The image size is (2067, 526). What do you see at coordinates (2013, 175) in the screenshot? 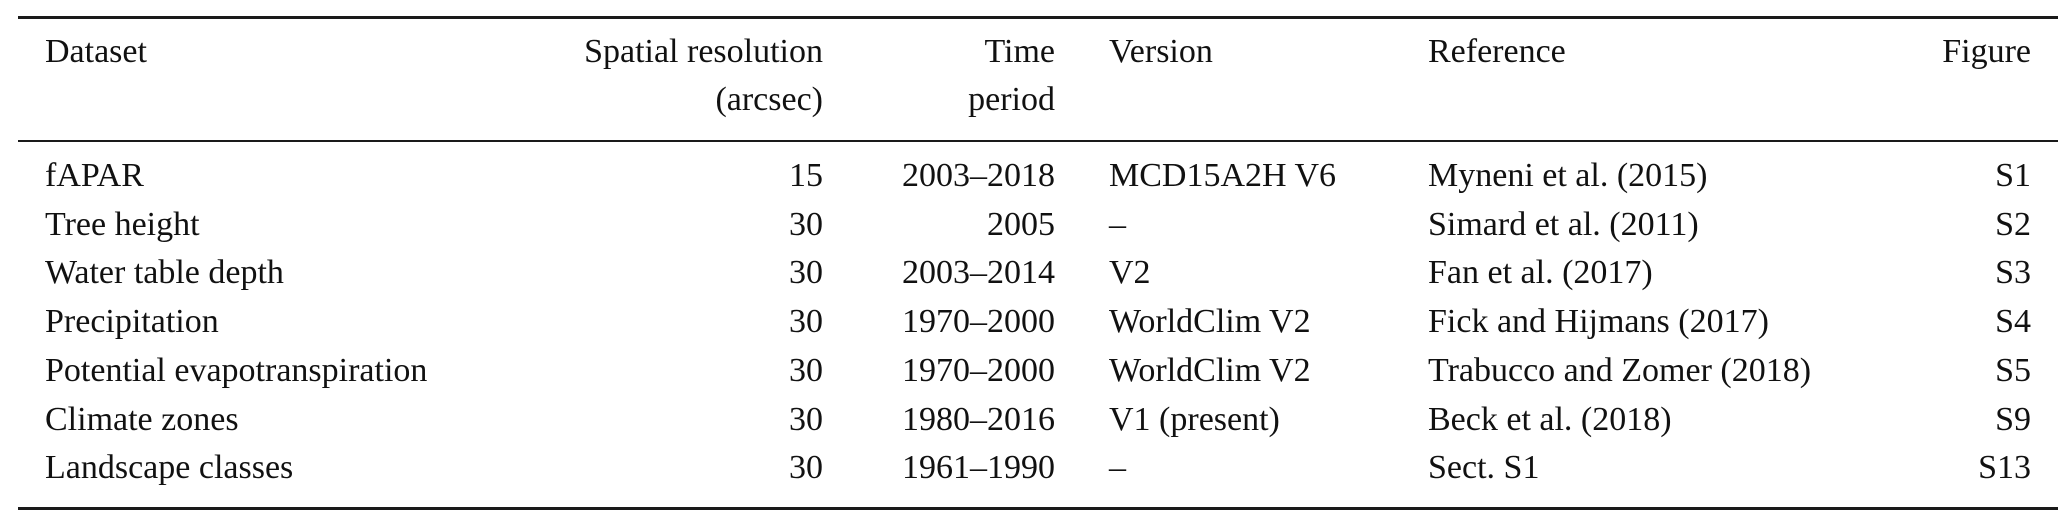
I see `cell-figure: S1` at bounding box center [2013, 175].